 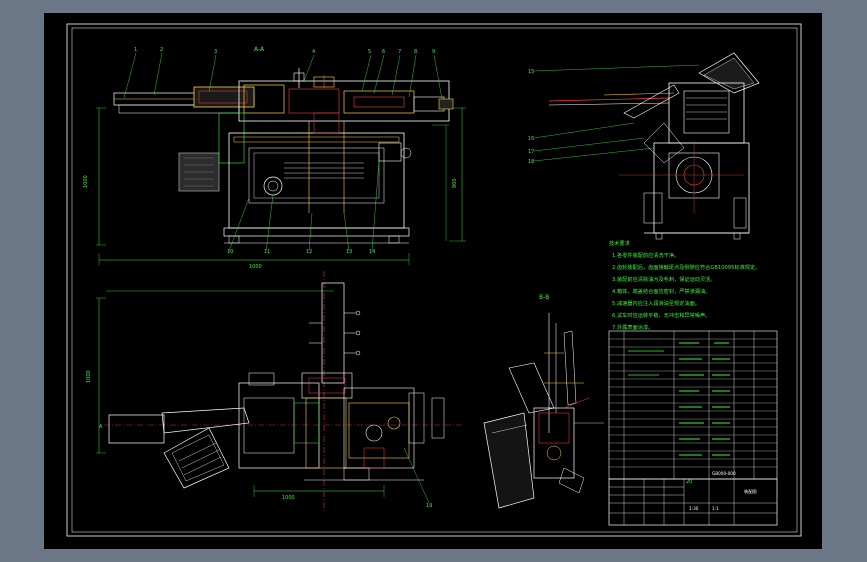 What do you see at coordinates (693, 498) in the screenshot?
I see `title-block: GB000-000 1:1 1:30 装配图` at bounding box center [693, 498].